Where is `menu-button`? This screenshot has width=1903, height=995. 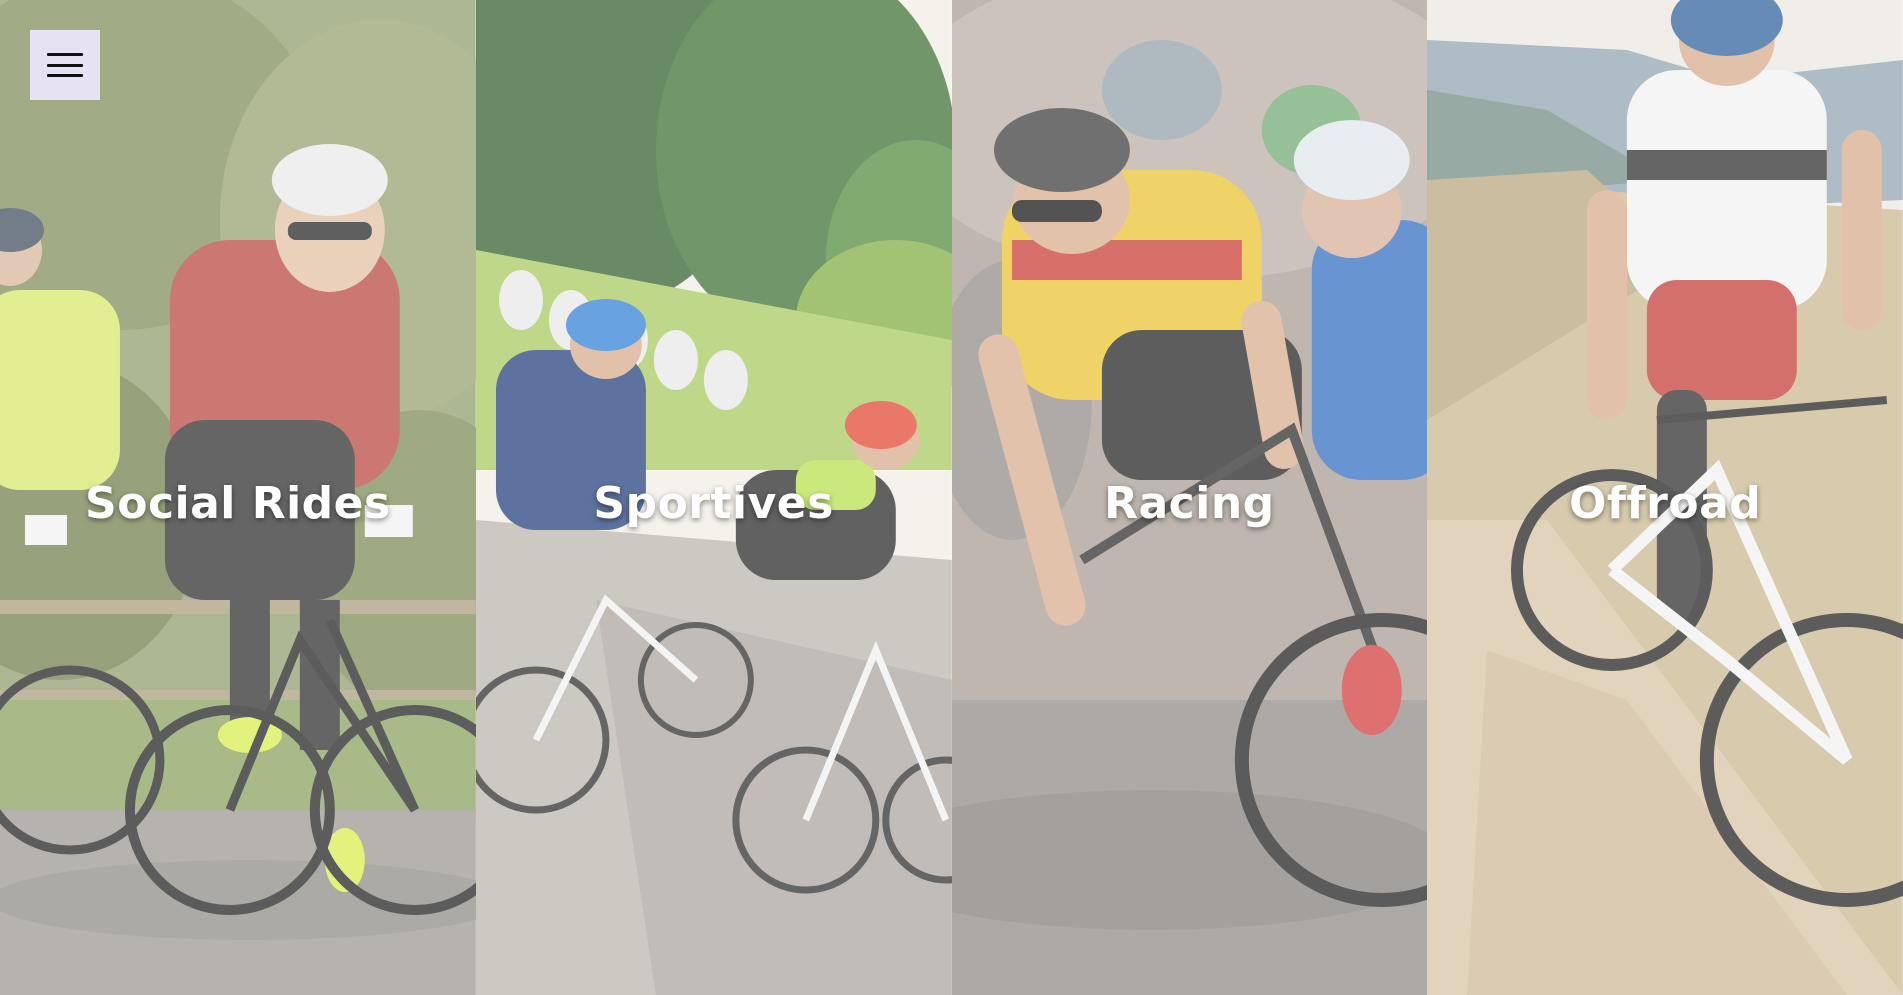 menu-button is located at coordinates (65, 65).